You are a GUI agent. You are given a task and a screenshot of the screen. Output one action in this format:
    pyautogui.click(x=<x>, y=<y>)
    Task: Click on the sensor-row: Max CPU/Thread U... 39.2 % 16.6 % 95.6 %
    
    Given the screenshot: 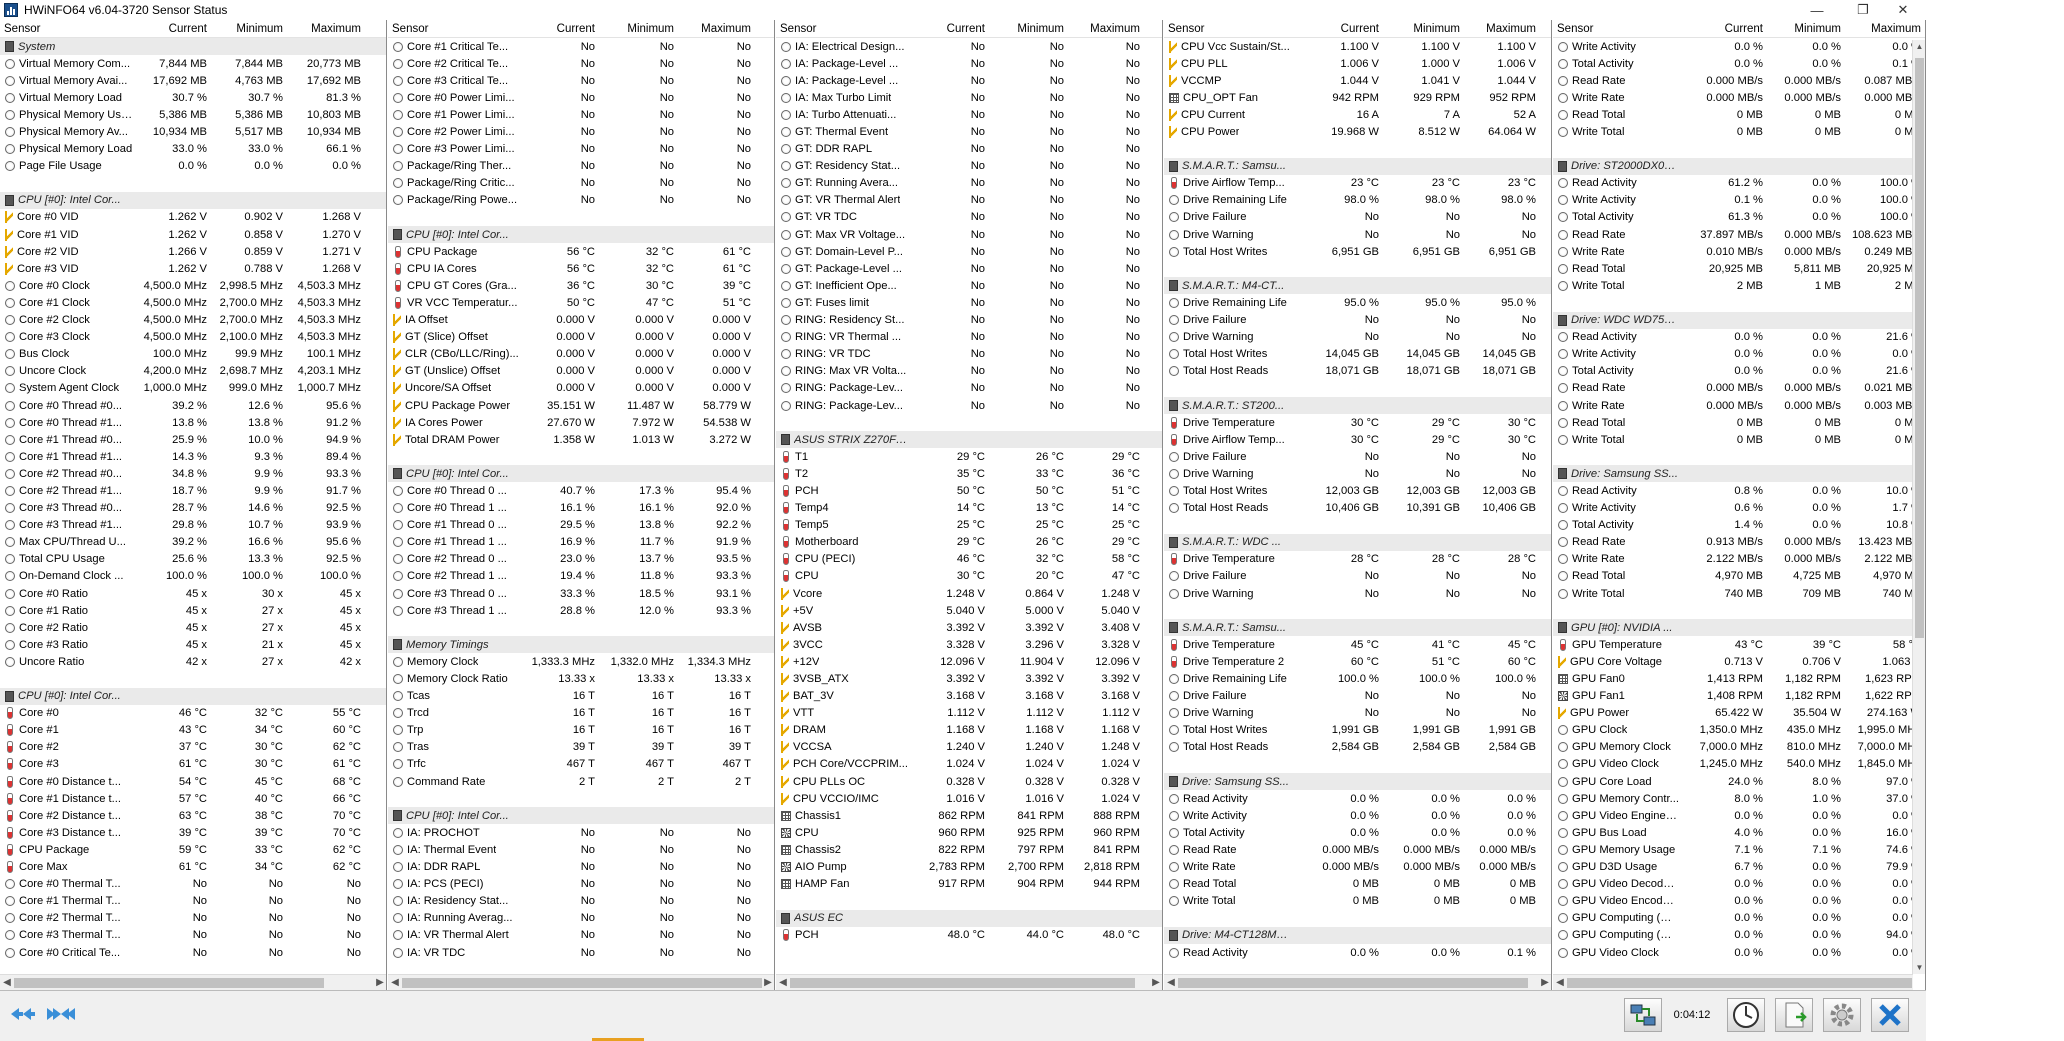 What is the action you would take?
    pyautogui.click(x=193, y=542)
    